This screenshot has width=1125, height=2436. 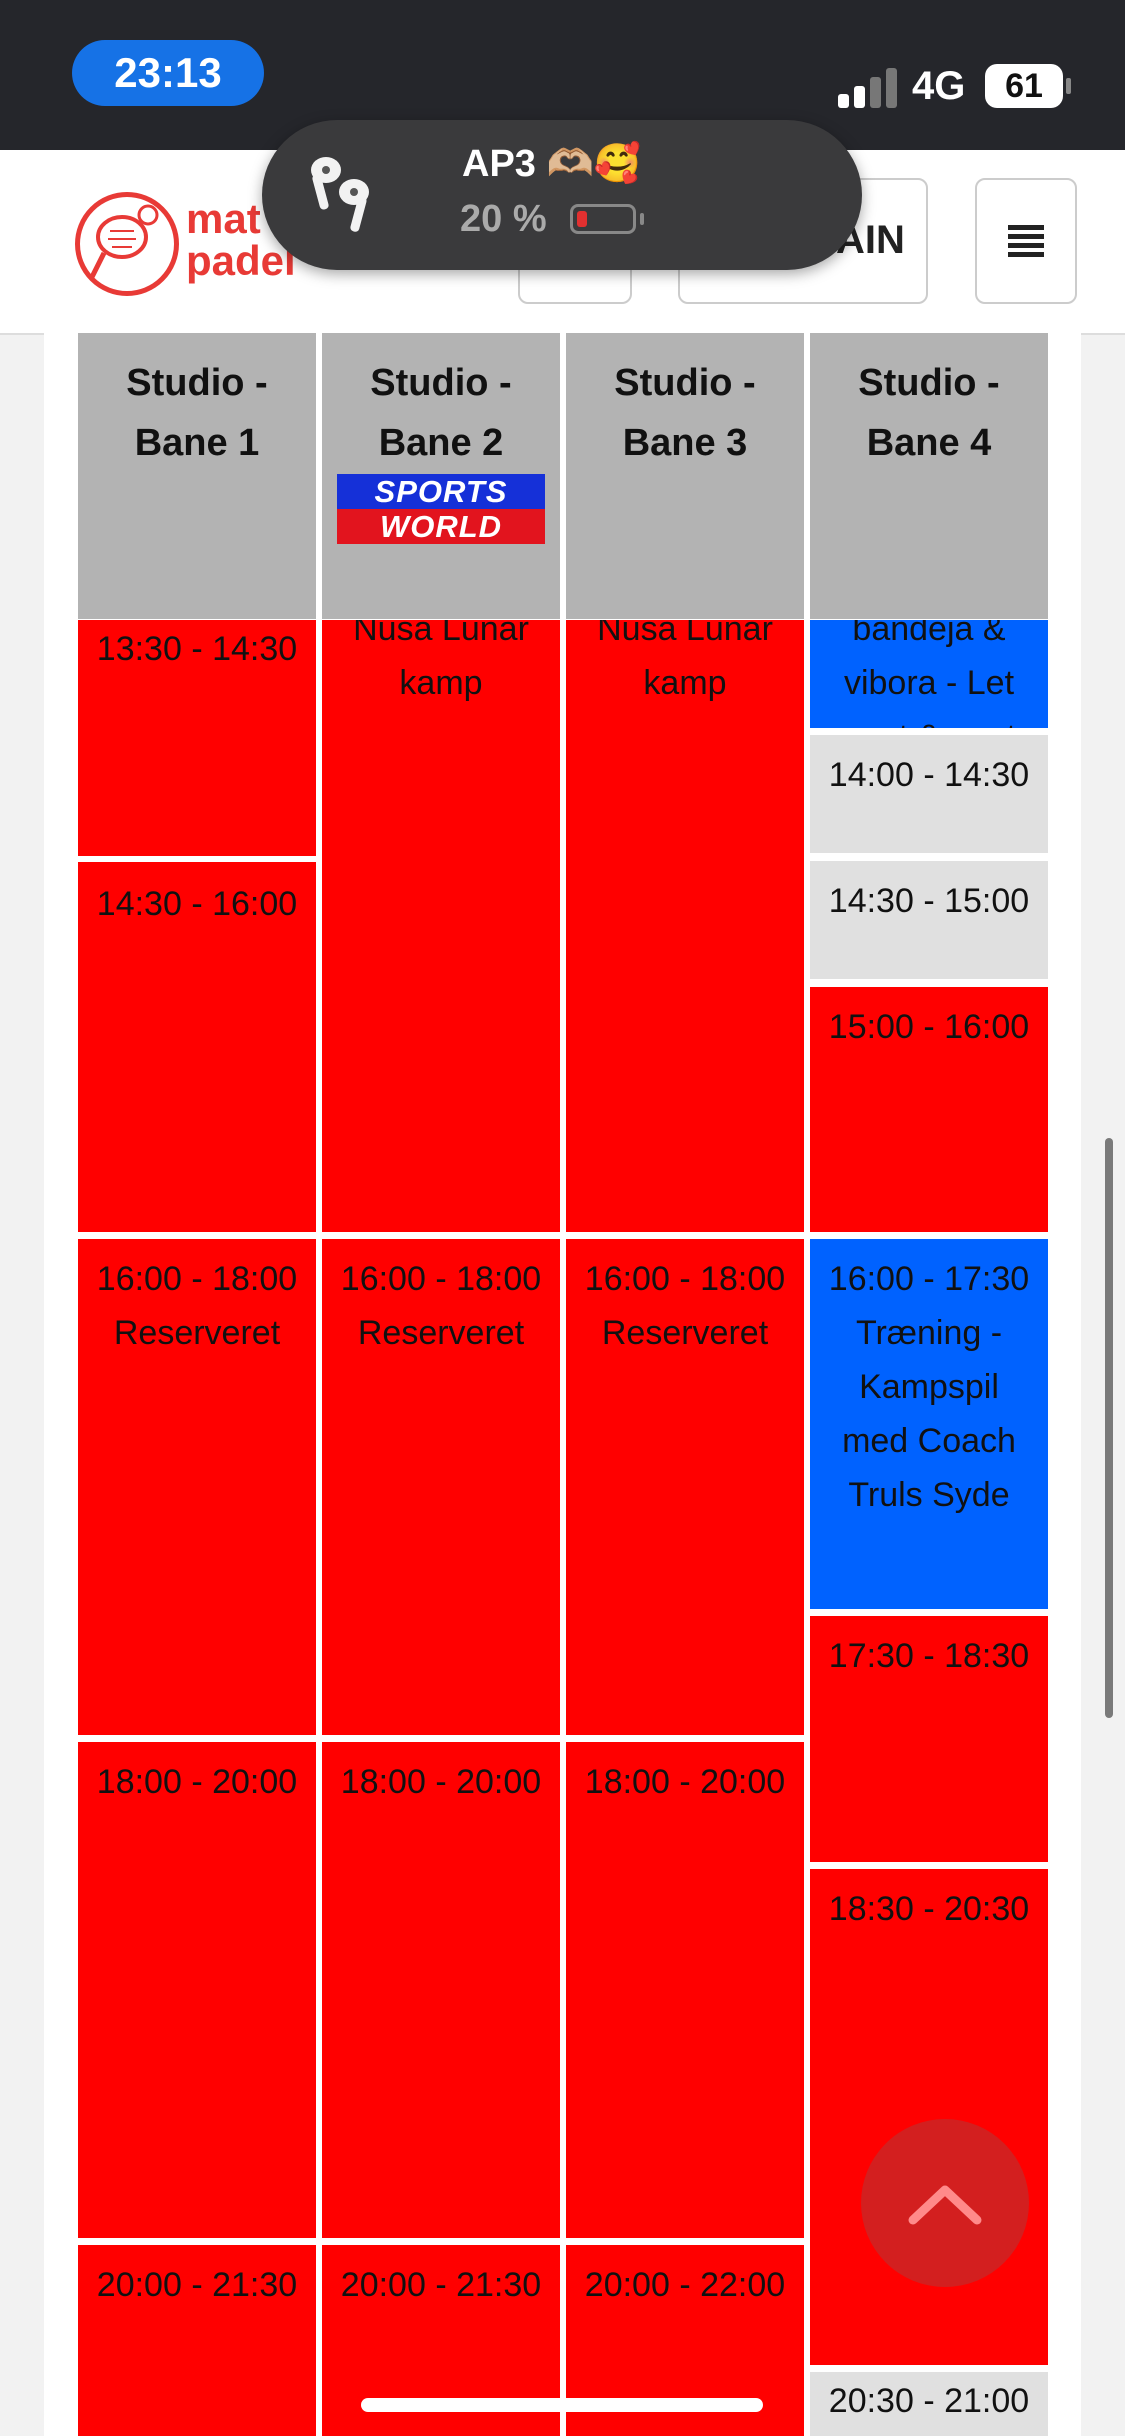 I want to click on booking-slot: 13:30 - 14:30, so click(x=197, y=738).